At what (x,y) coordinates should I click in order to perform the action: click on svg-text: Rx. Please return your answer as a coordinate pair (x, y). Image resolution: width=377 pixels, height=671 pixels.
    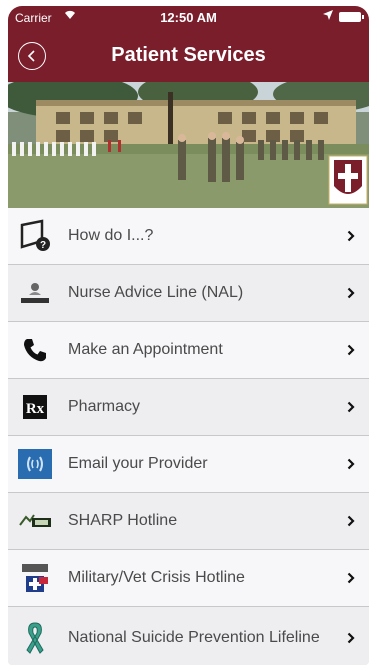
    Looking at the image, I should click on (35, 409).